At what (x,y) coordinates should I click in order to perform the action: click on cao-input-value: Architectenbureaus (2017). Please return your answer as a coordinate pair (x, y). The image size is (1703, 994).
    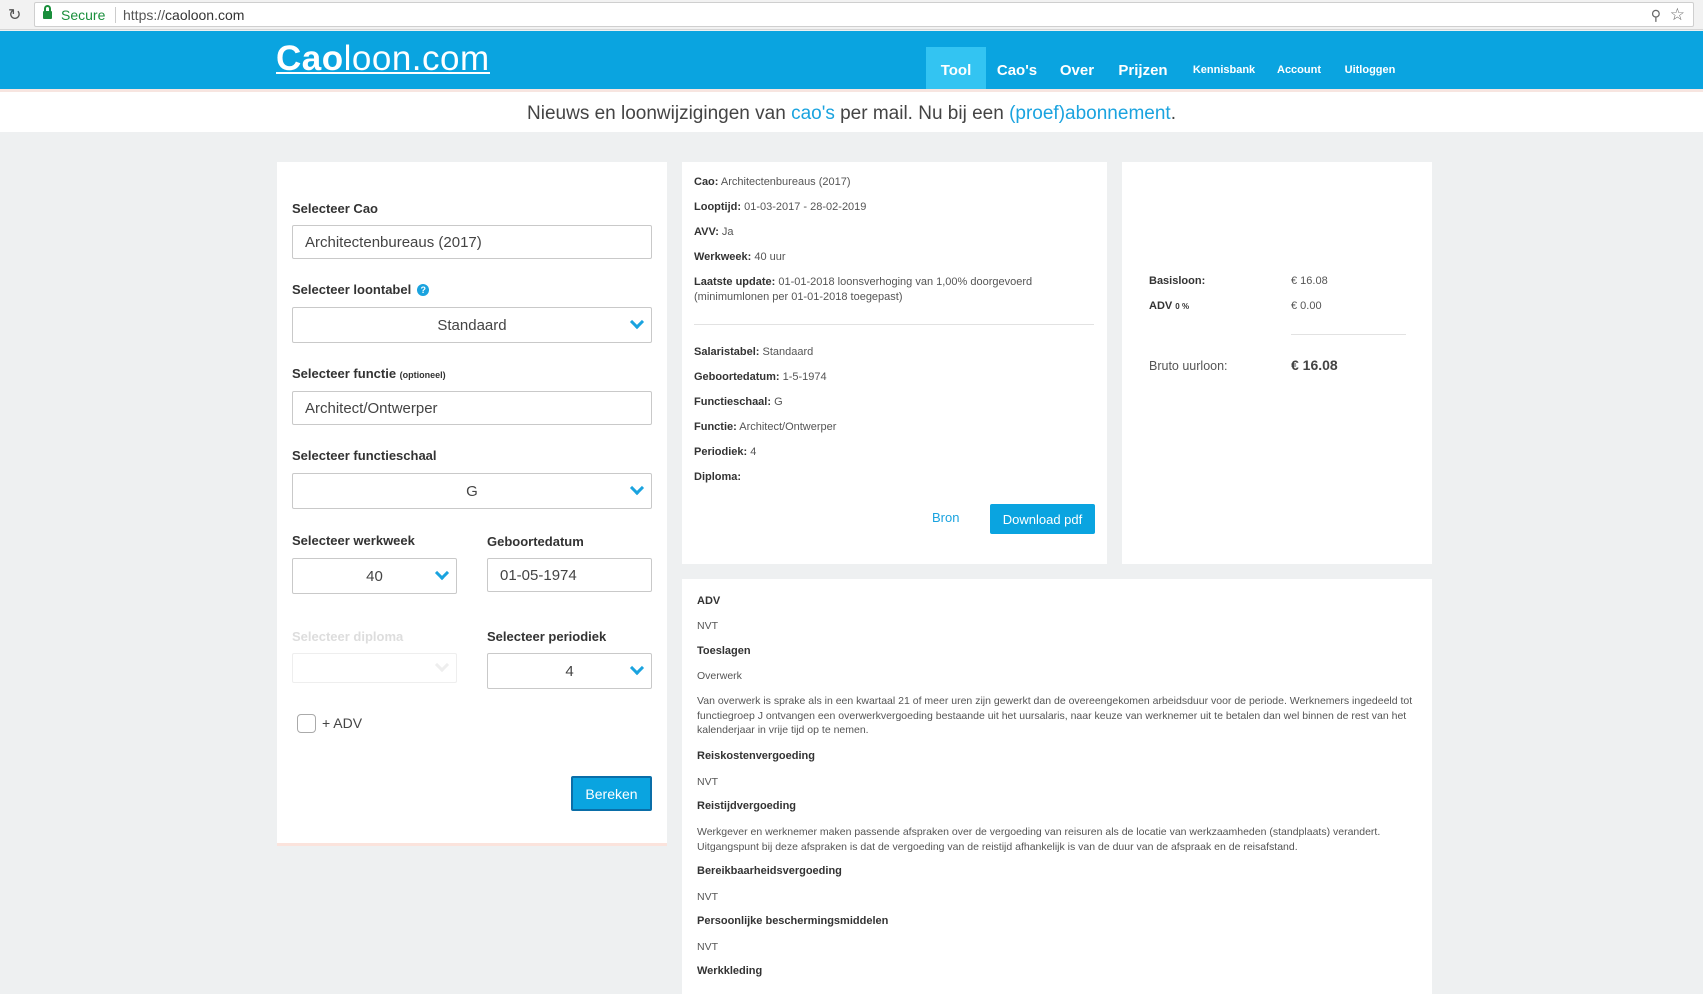
    Looking at the image, I should click on (393, 242).